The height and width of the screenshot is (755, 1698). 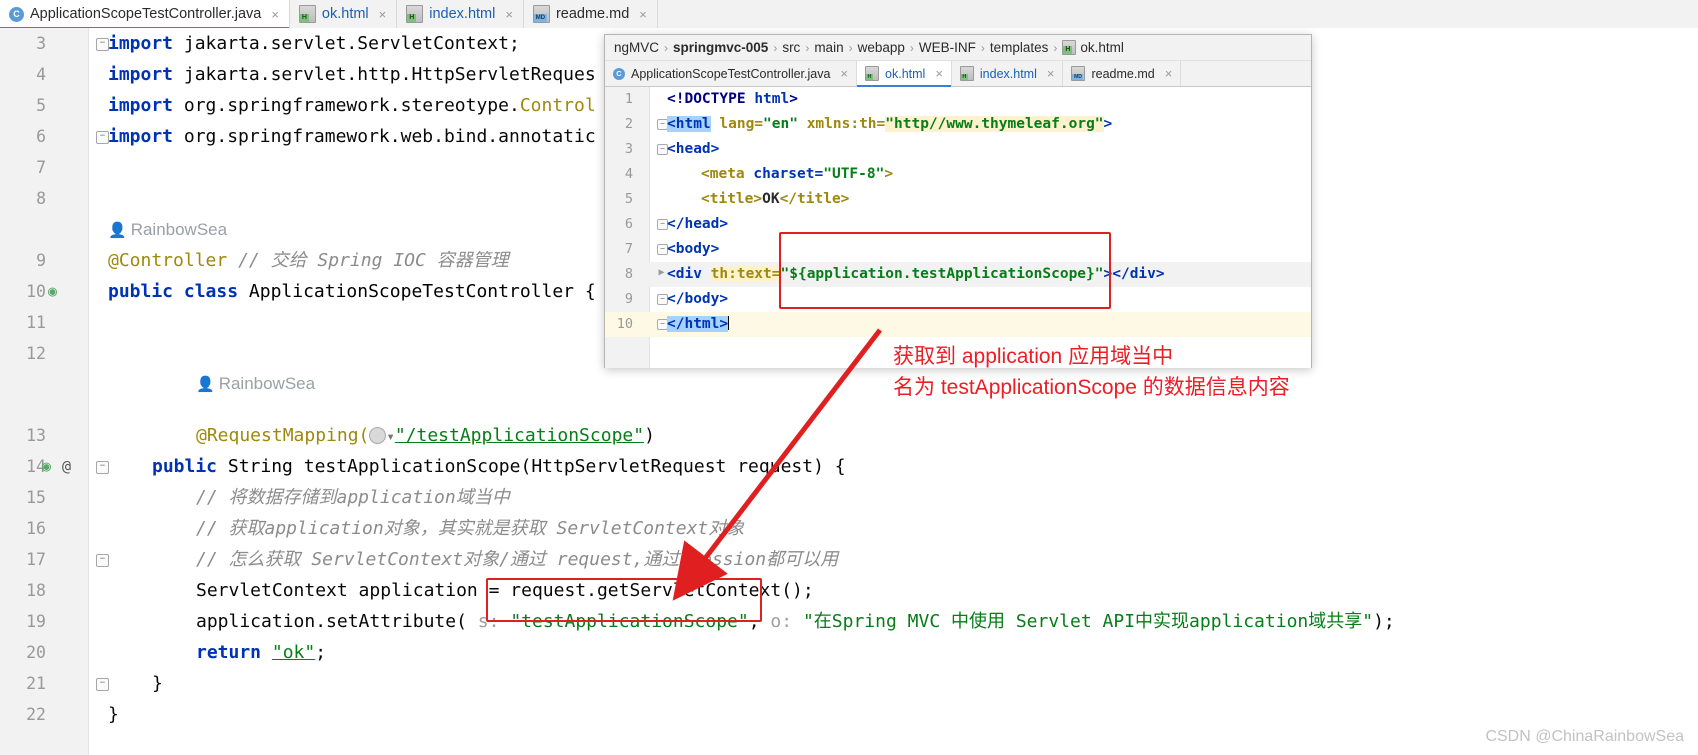 I want to click on code-line: 10 − </html>, so click(x=958, y=324).